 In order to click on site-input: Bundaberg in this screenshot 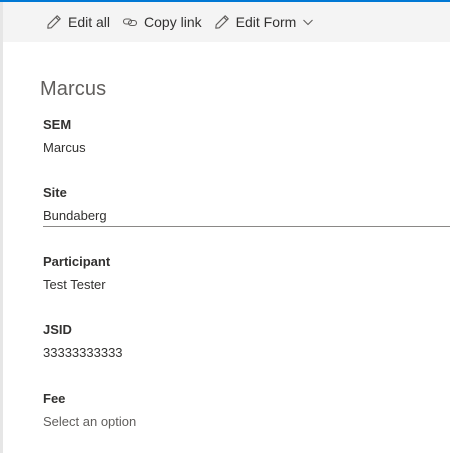, I will do `click(246, 216)`.